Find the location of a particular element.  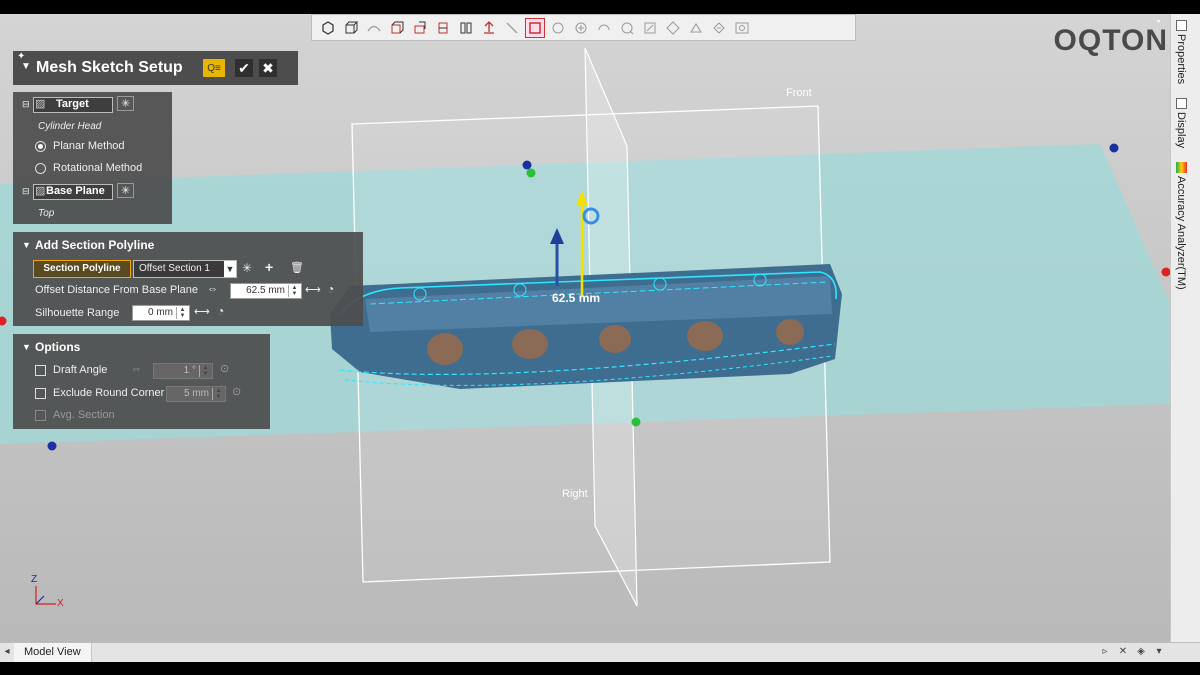

constraint-icon is located at coordinates (719, 28).